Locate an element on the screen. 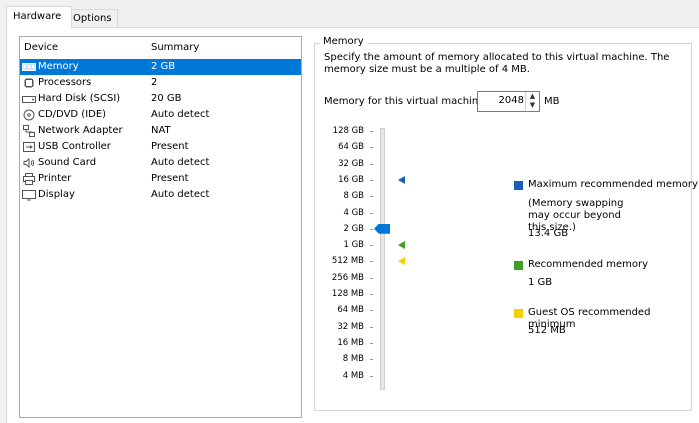 The image size is (699, 423). guest-minimum-legend-value: 512 MB is located at coordinates (547, 330).